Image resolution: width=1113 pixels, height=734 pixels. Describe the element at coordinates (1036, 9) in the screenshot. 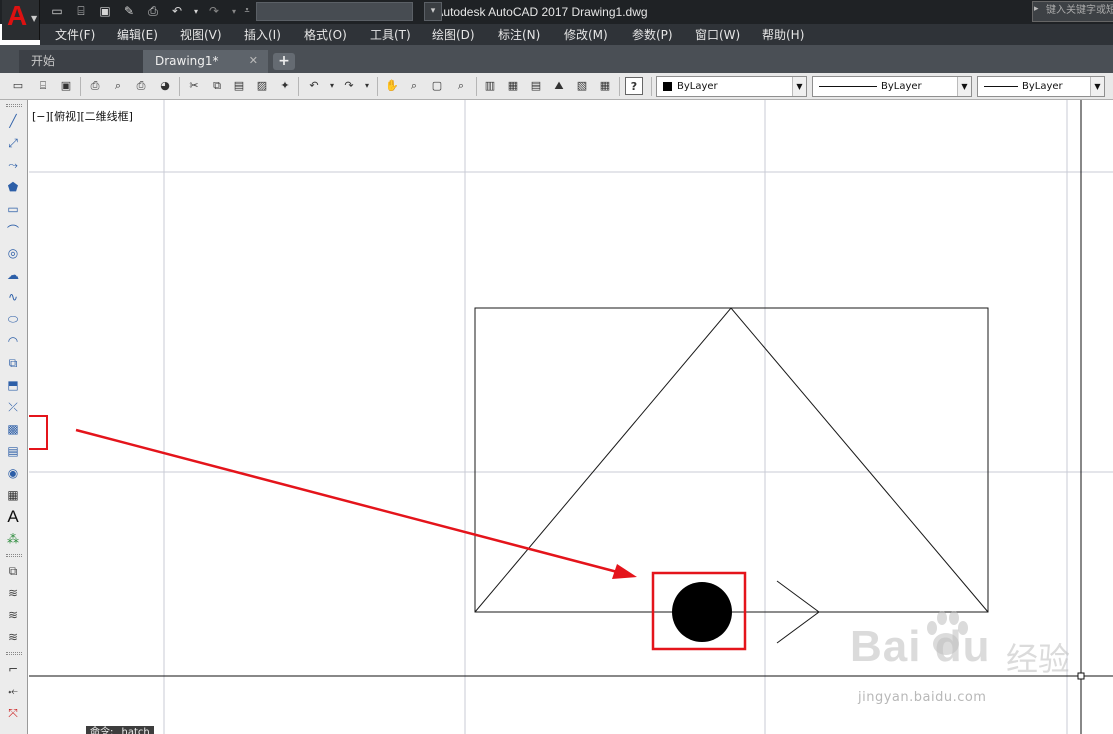

I see `search-dropdown-icon: ▸` at that location.